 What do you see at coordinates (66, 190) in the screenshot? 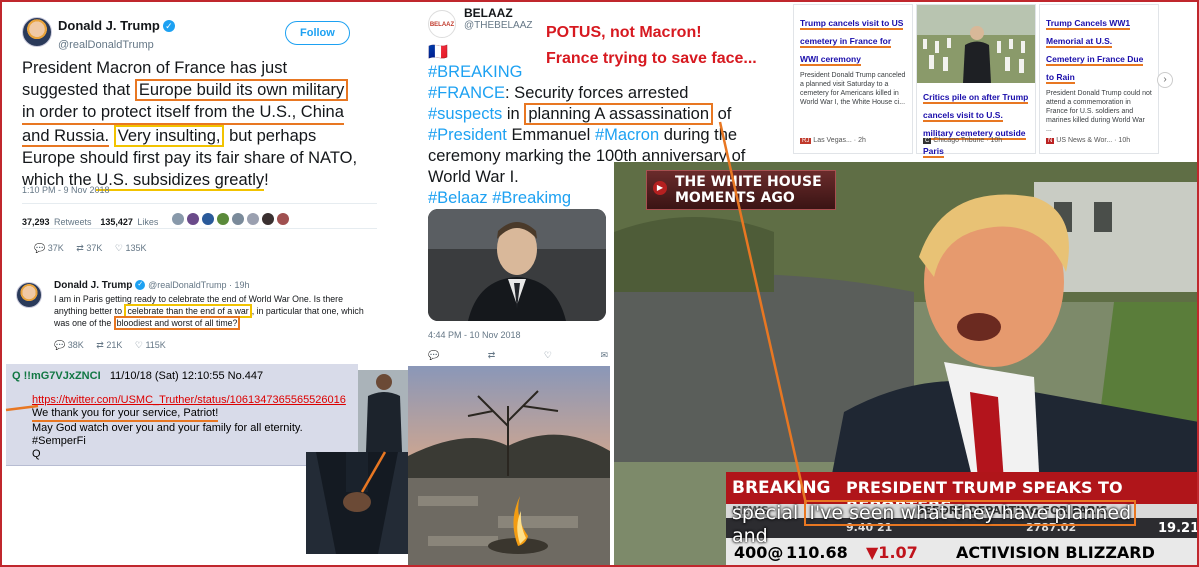
I see `tweet-timestamp: 1:10 PM - 9 Nov 2018` at bounding box center [66, 190].